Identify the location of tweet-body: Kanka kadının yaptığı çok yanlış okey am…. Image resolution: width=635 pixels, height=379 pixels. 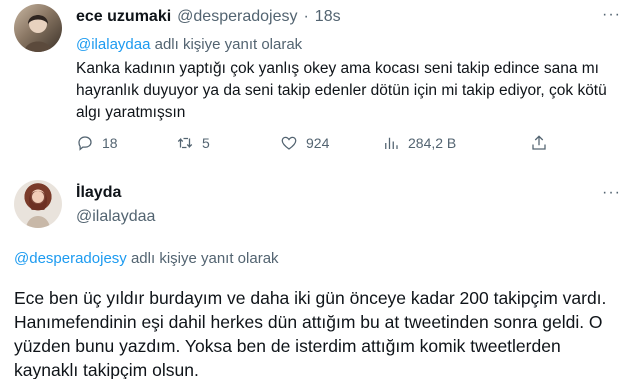
(341, 90).